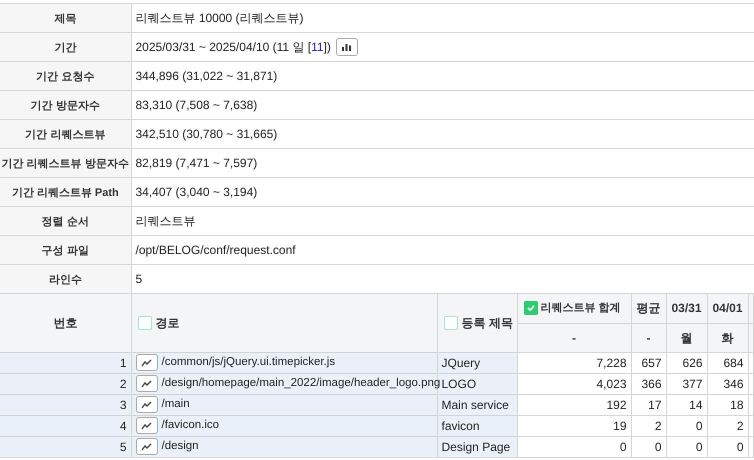 The image size is (754, 460). Describe the element at coordinates (648, 308) in the screenshot. I see `column-header: 평균` at that location.